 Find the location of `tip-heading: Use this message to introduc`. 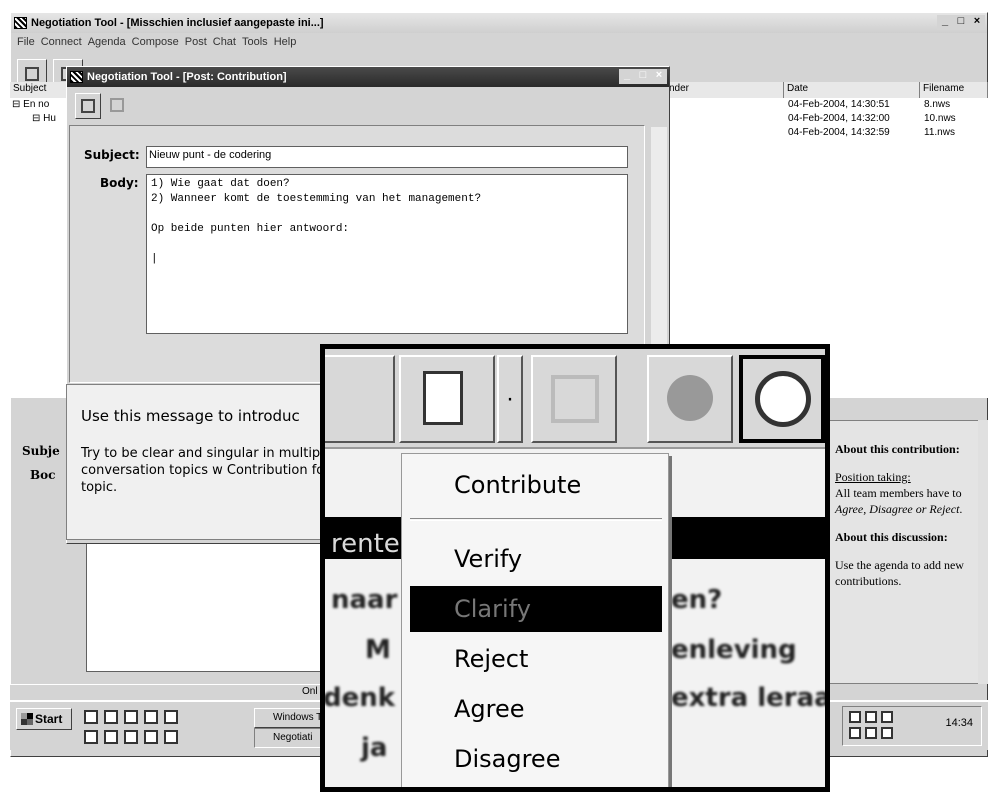

tip-heading: Use this message to introduc is located at coordinates (190, 416).